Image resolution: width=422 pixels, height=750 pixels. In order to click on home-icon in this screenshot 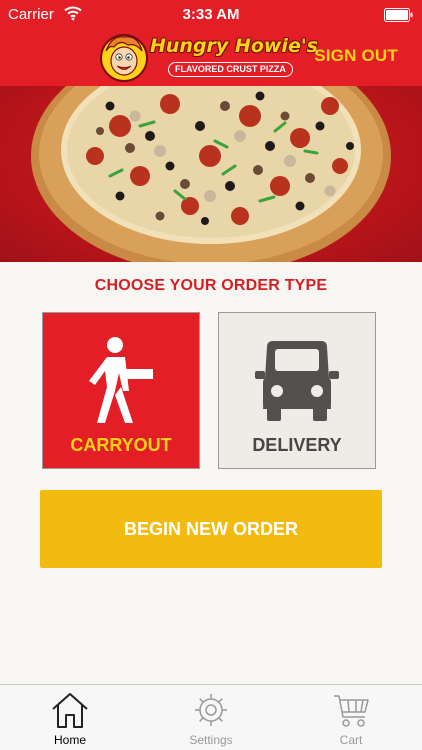, I will do `click(70, 710)`.